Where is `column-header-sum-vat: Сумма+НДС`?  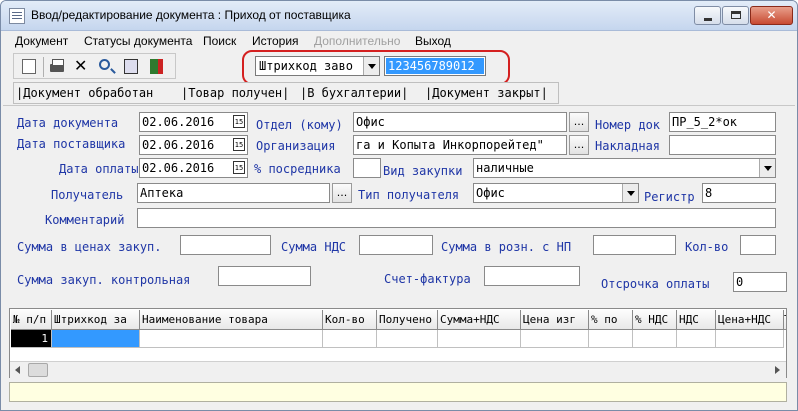 column-header-sum-vat: Сумма+НДС is located at coordinates (479, 320).